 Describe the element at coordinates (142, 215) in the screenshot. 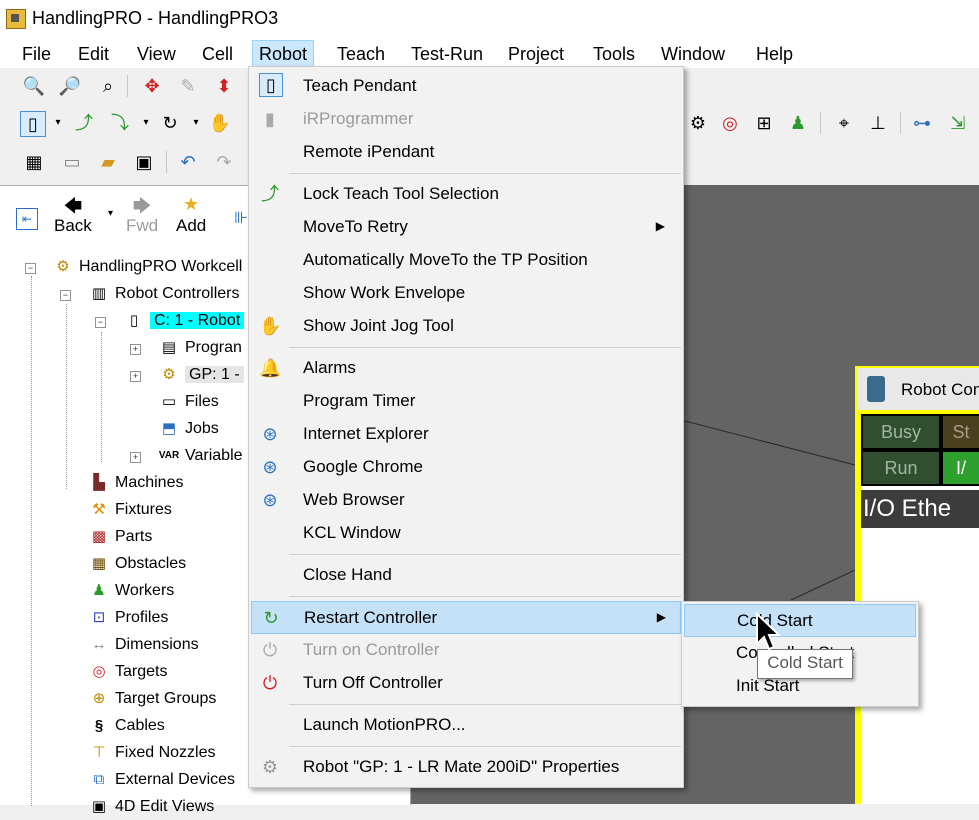

I see `forward-button: 🡆 Fwd` at that location.